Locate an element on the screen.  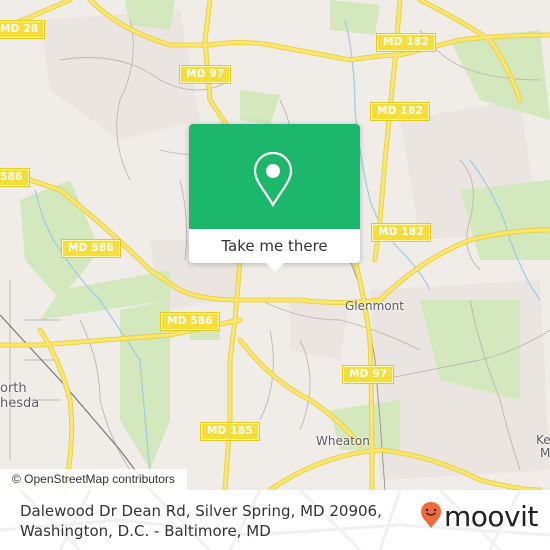
road-label-md182-a: MD 182 is located at coordinates (406, 42).